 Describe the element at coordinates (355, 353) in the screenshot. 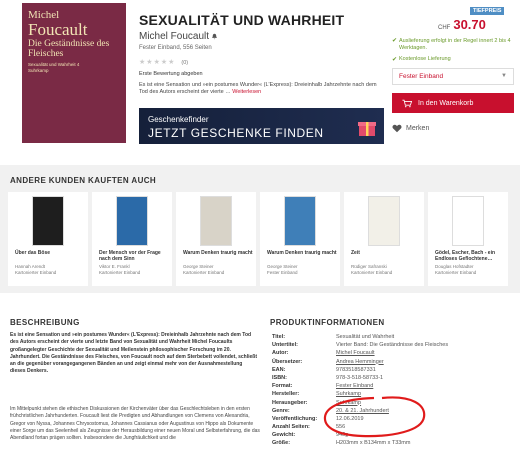

I see `info-value: Michel Foucault` at that location.